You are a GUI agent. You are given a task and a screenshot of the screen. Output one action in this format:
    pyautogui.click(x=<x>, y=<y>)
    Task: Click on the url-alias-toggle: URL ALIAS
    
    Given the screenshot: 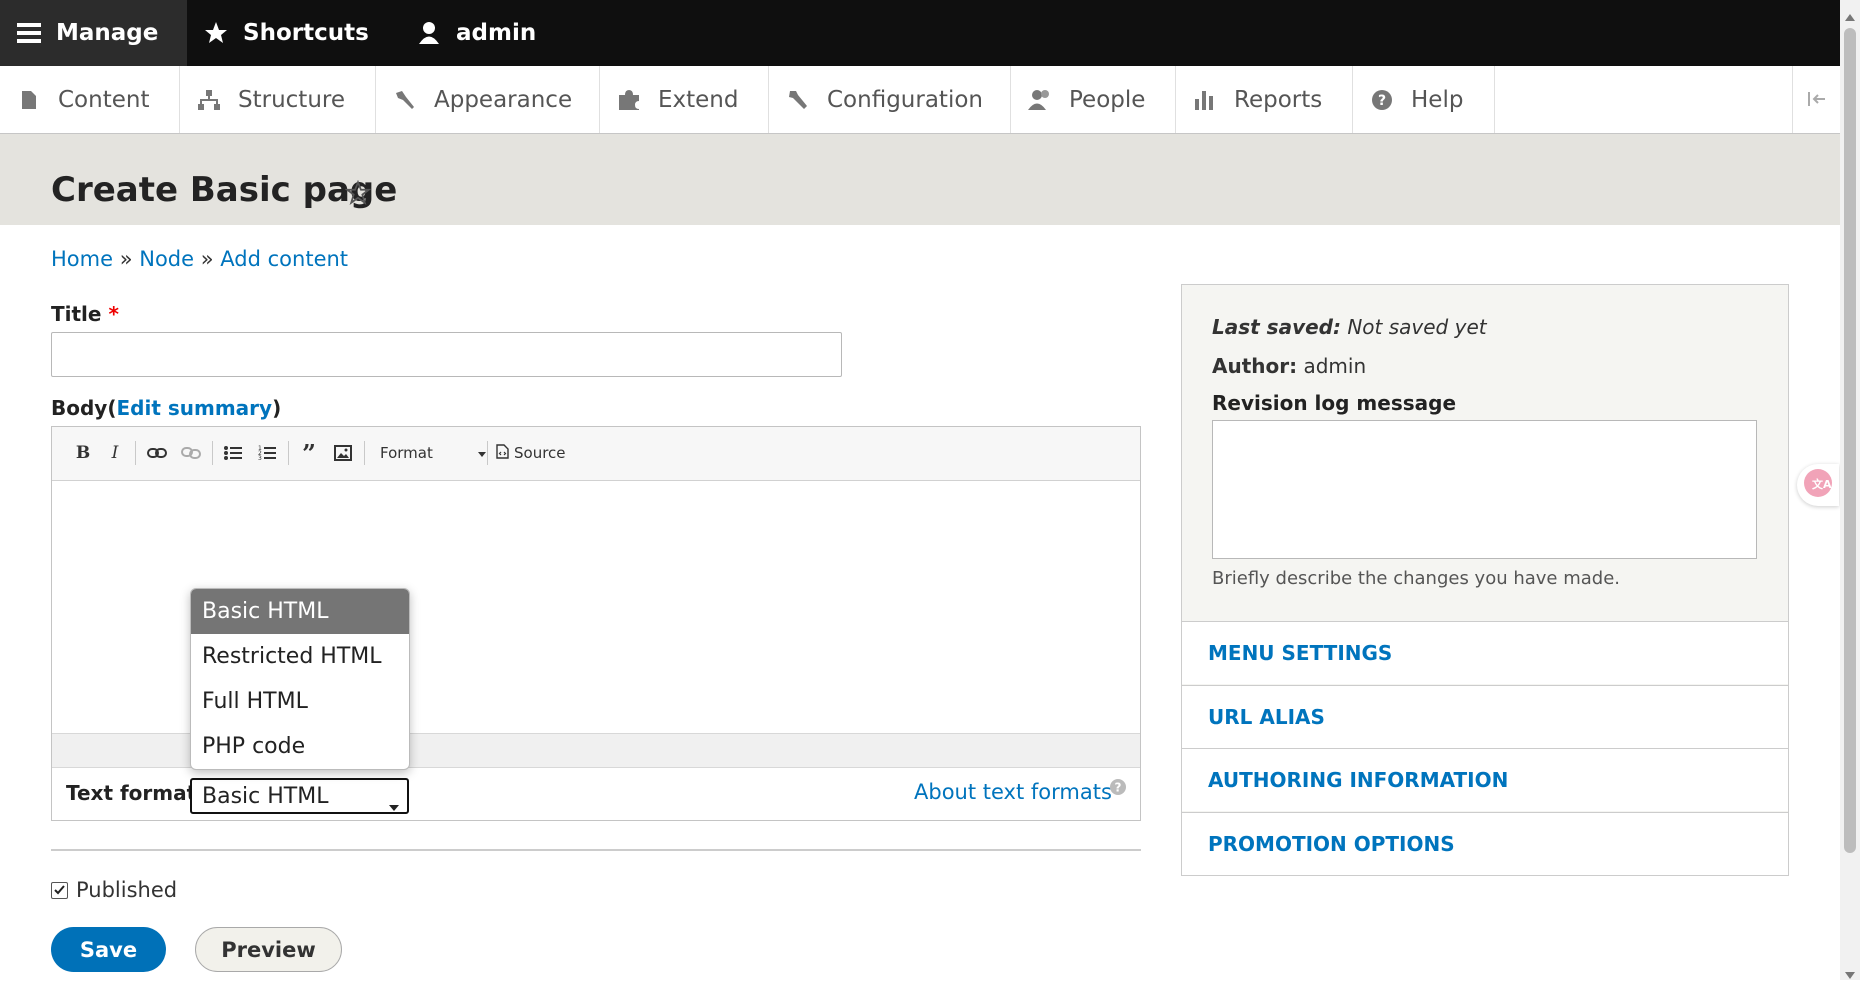 What is the action you would take?
    pyautogui.click(x=1485, y=716)
    